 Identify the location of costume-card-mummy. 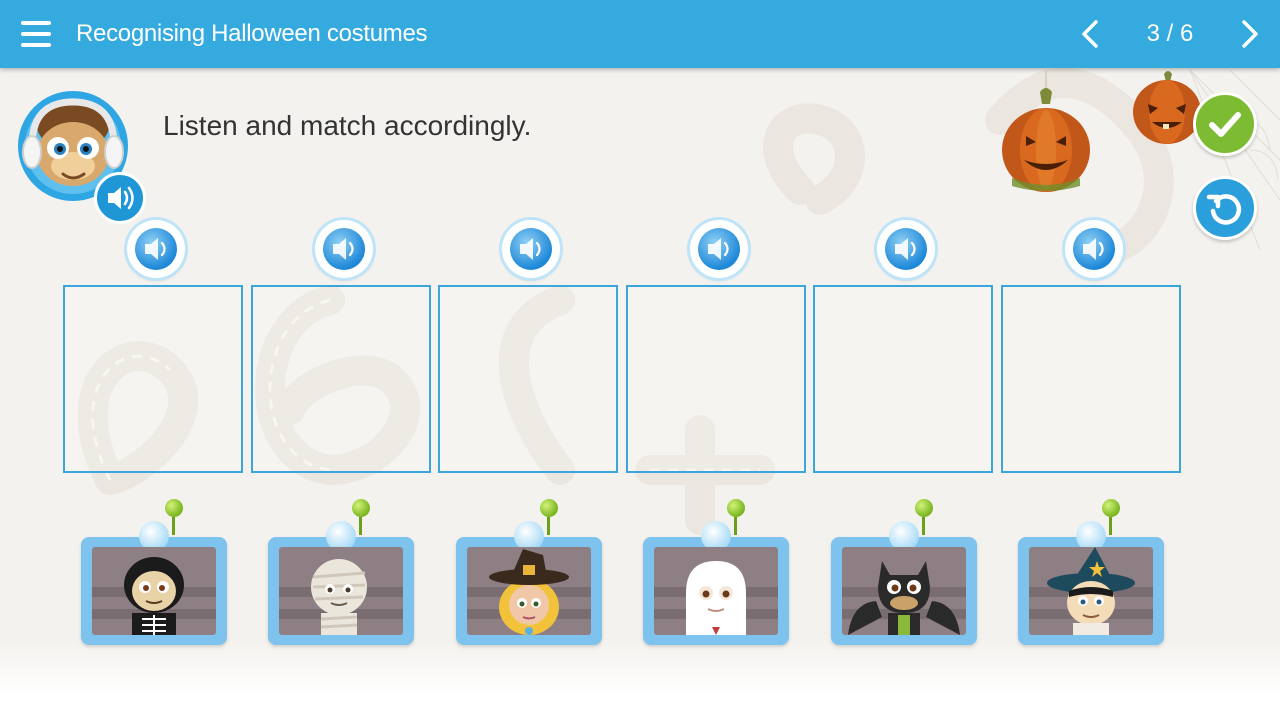
(341, 572).